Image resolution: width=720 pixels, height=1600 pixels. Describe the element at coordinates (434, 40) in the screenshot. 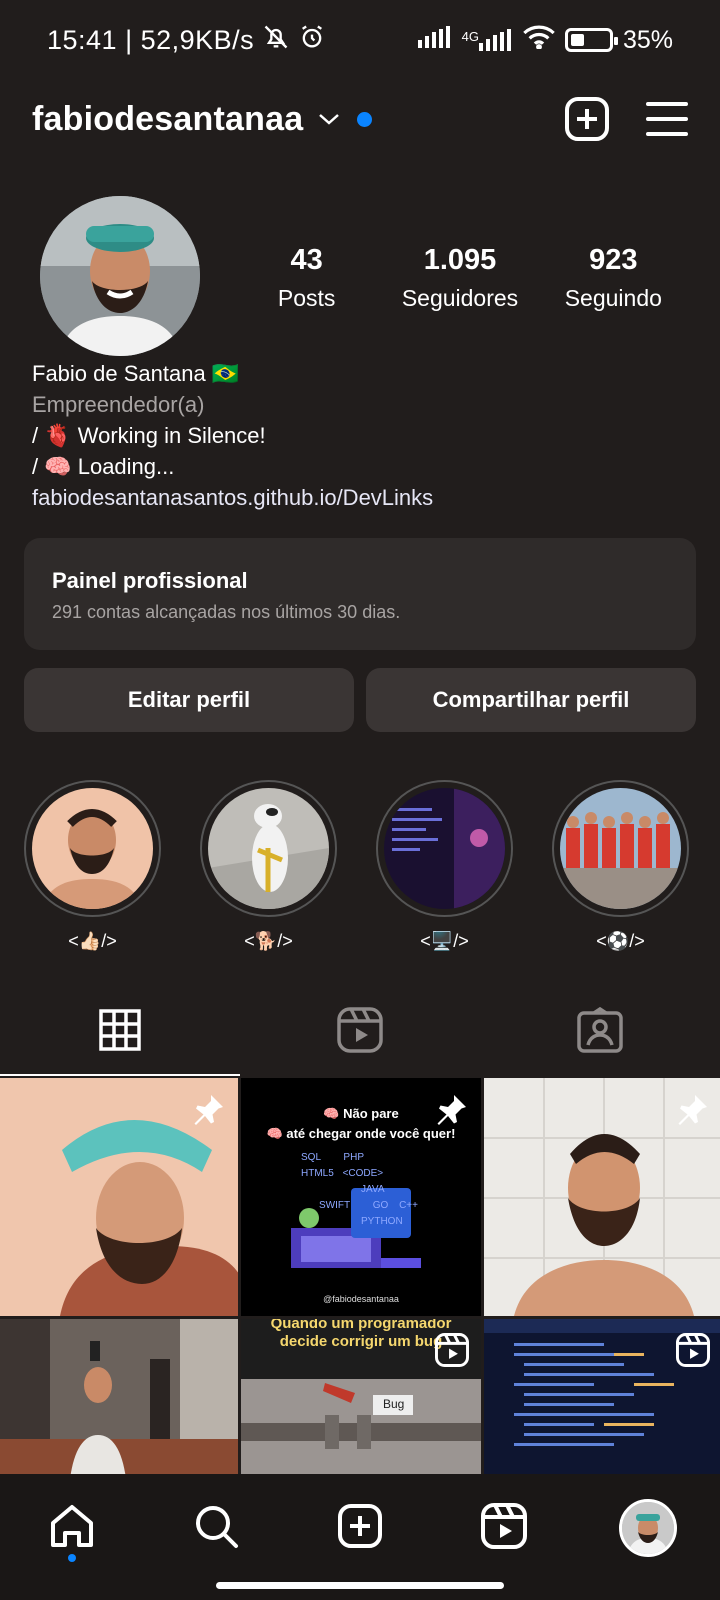

I see `signal-icon` at that location.